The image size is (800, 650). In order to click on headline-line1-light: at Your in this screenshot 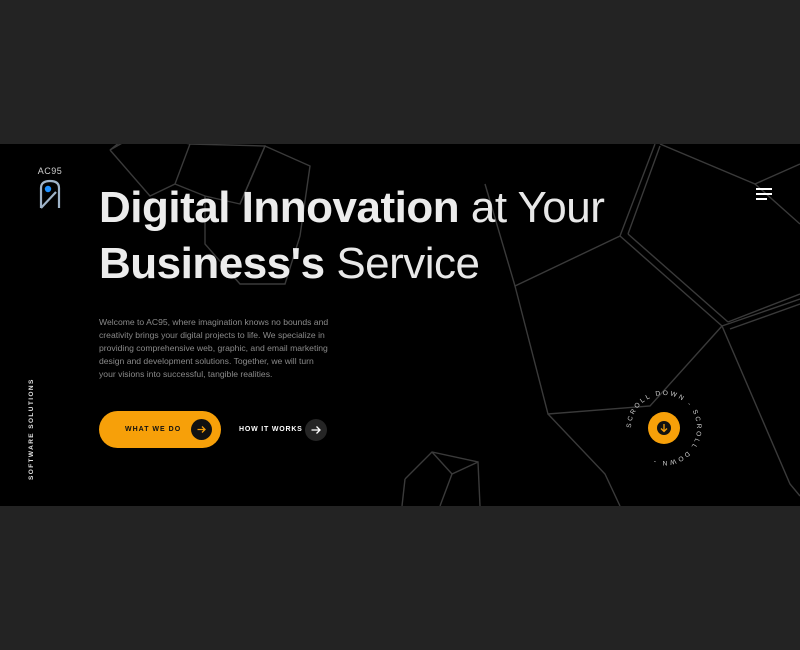, I will do `click(537, 207)`.